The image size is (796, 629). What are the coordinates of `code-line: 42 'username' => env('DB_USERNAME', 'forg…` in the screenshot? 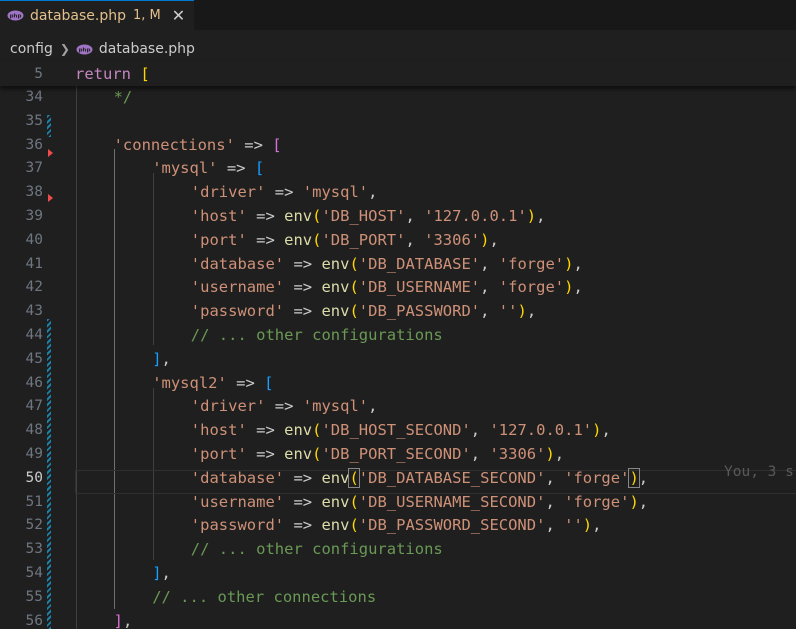 It's located at (398, 287).